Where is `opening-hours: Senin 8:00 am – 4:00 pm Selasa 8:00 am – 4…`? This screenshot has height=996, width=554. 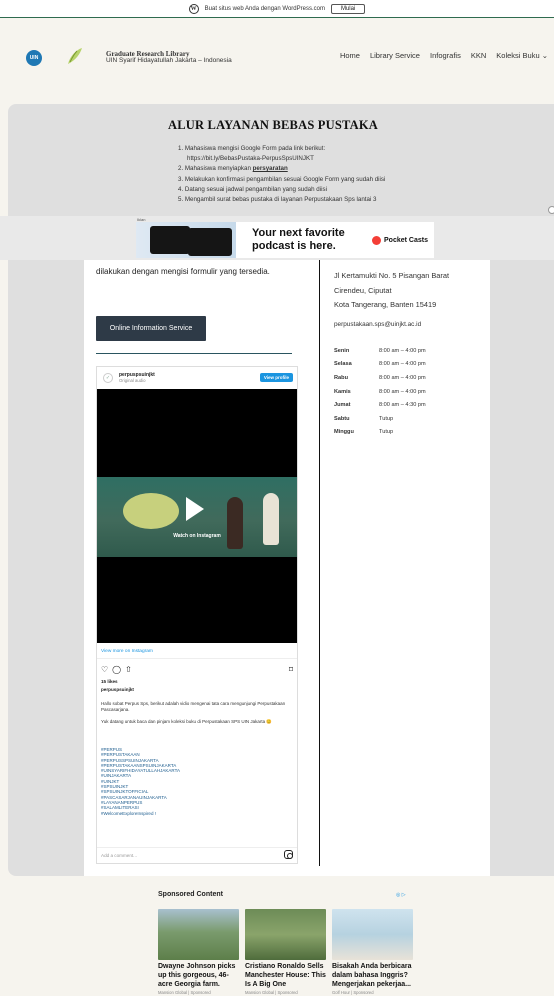 opening-hours: Senin 8:00 am – 4:00 pm Selasa 8:00 am – 4… is located at coordinates (380, 391).